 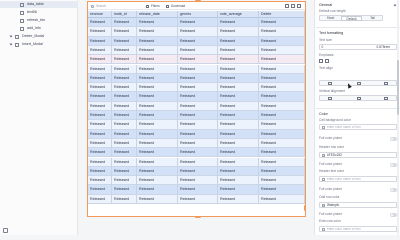 What do you see at coordinates (327, 61) in the screenshot?
I see `italic-icon` at bounding box center [327, 61].